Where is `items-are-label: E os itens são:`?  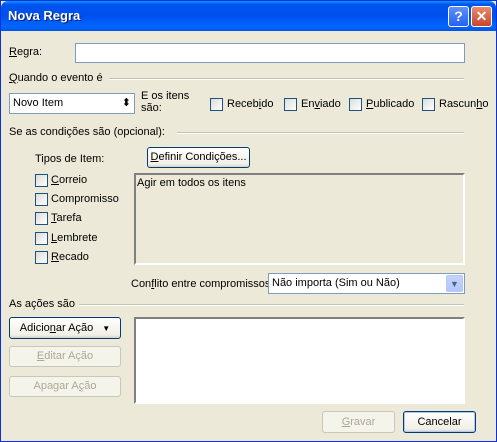
items-are-label: E os itens são: is located at coordinates (165, 102).